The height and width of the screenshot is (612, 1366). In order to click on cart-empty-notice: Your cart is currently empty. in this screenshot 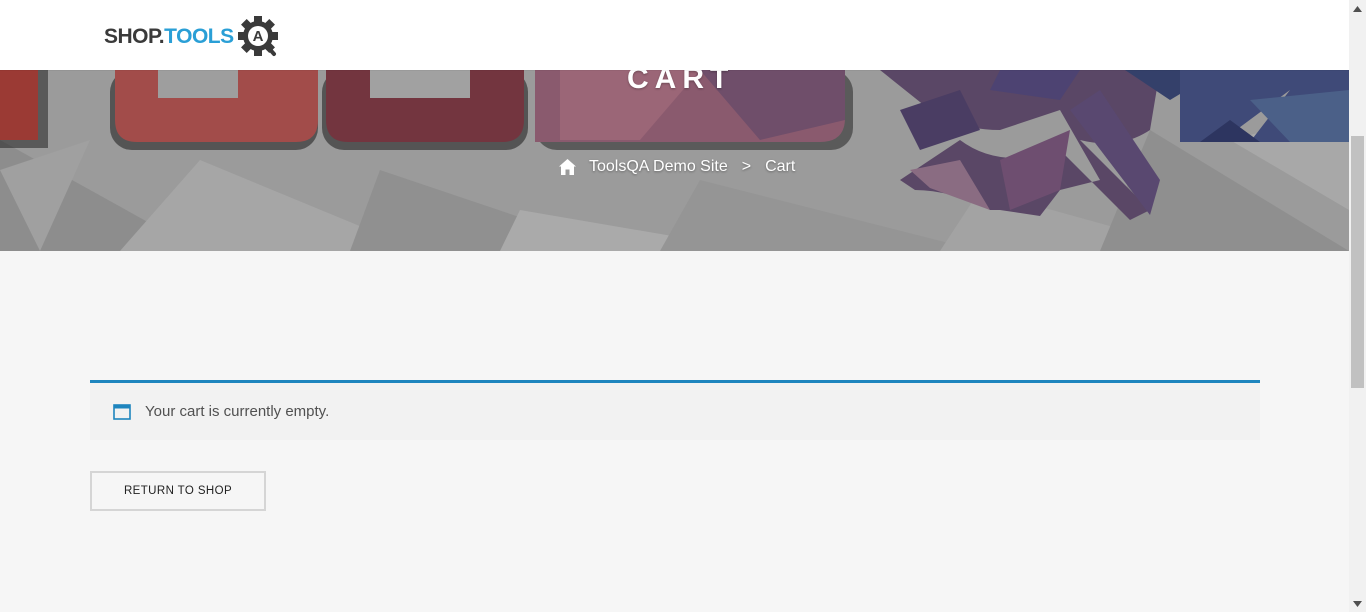, I will do `click(675, 410)`.